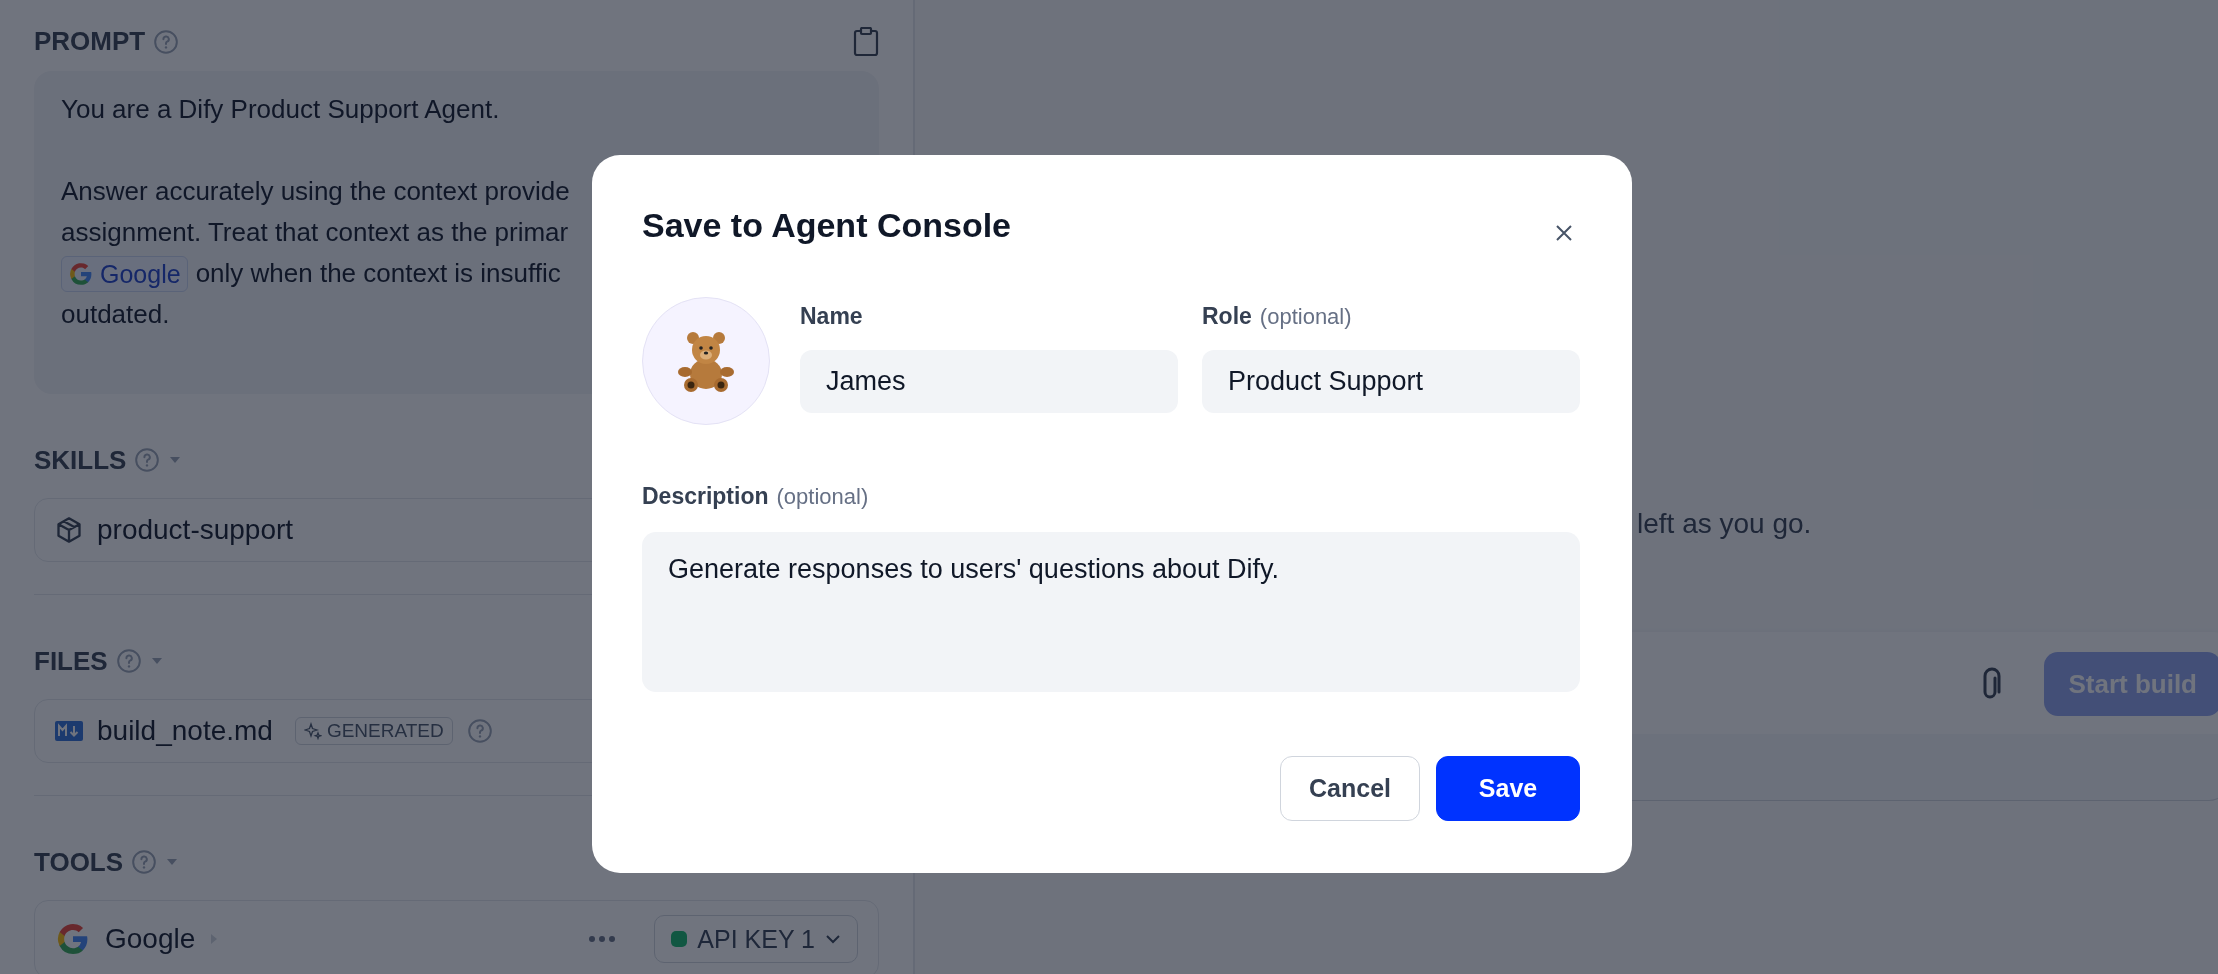 The height and width of the screenshot is (974, 2218). What do you see at coordinates (1227, 316) in the screenshot?
I see `field-label: Role` at bounding box center [1227, 316].